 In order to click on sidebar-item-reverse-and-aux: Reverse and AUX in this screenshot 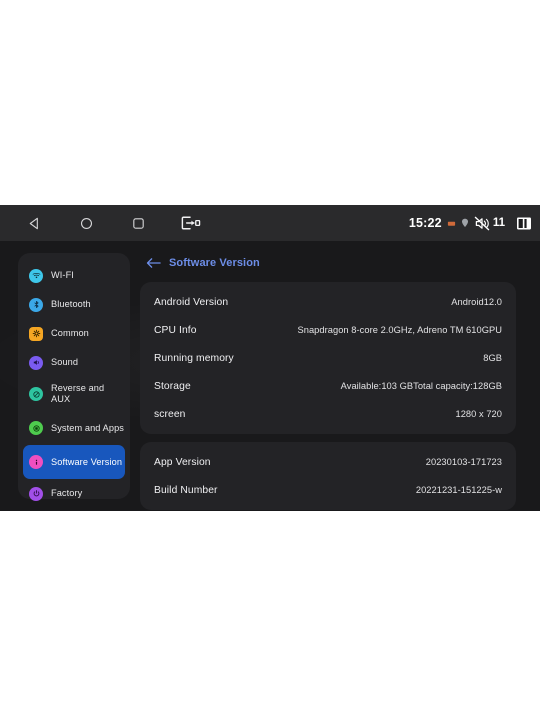, I will do `click(74, 394)`.